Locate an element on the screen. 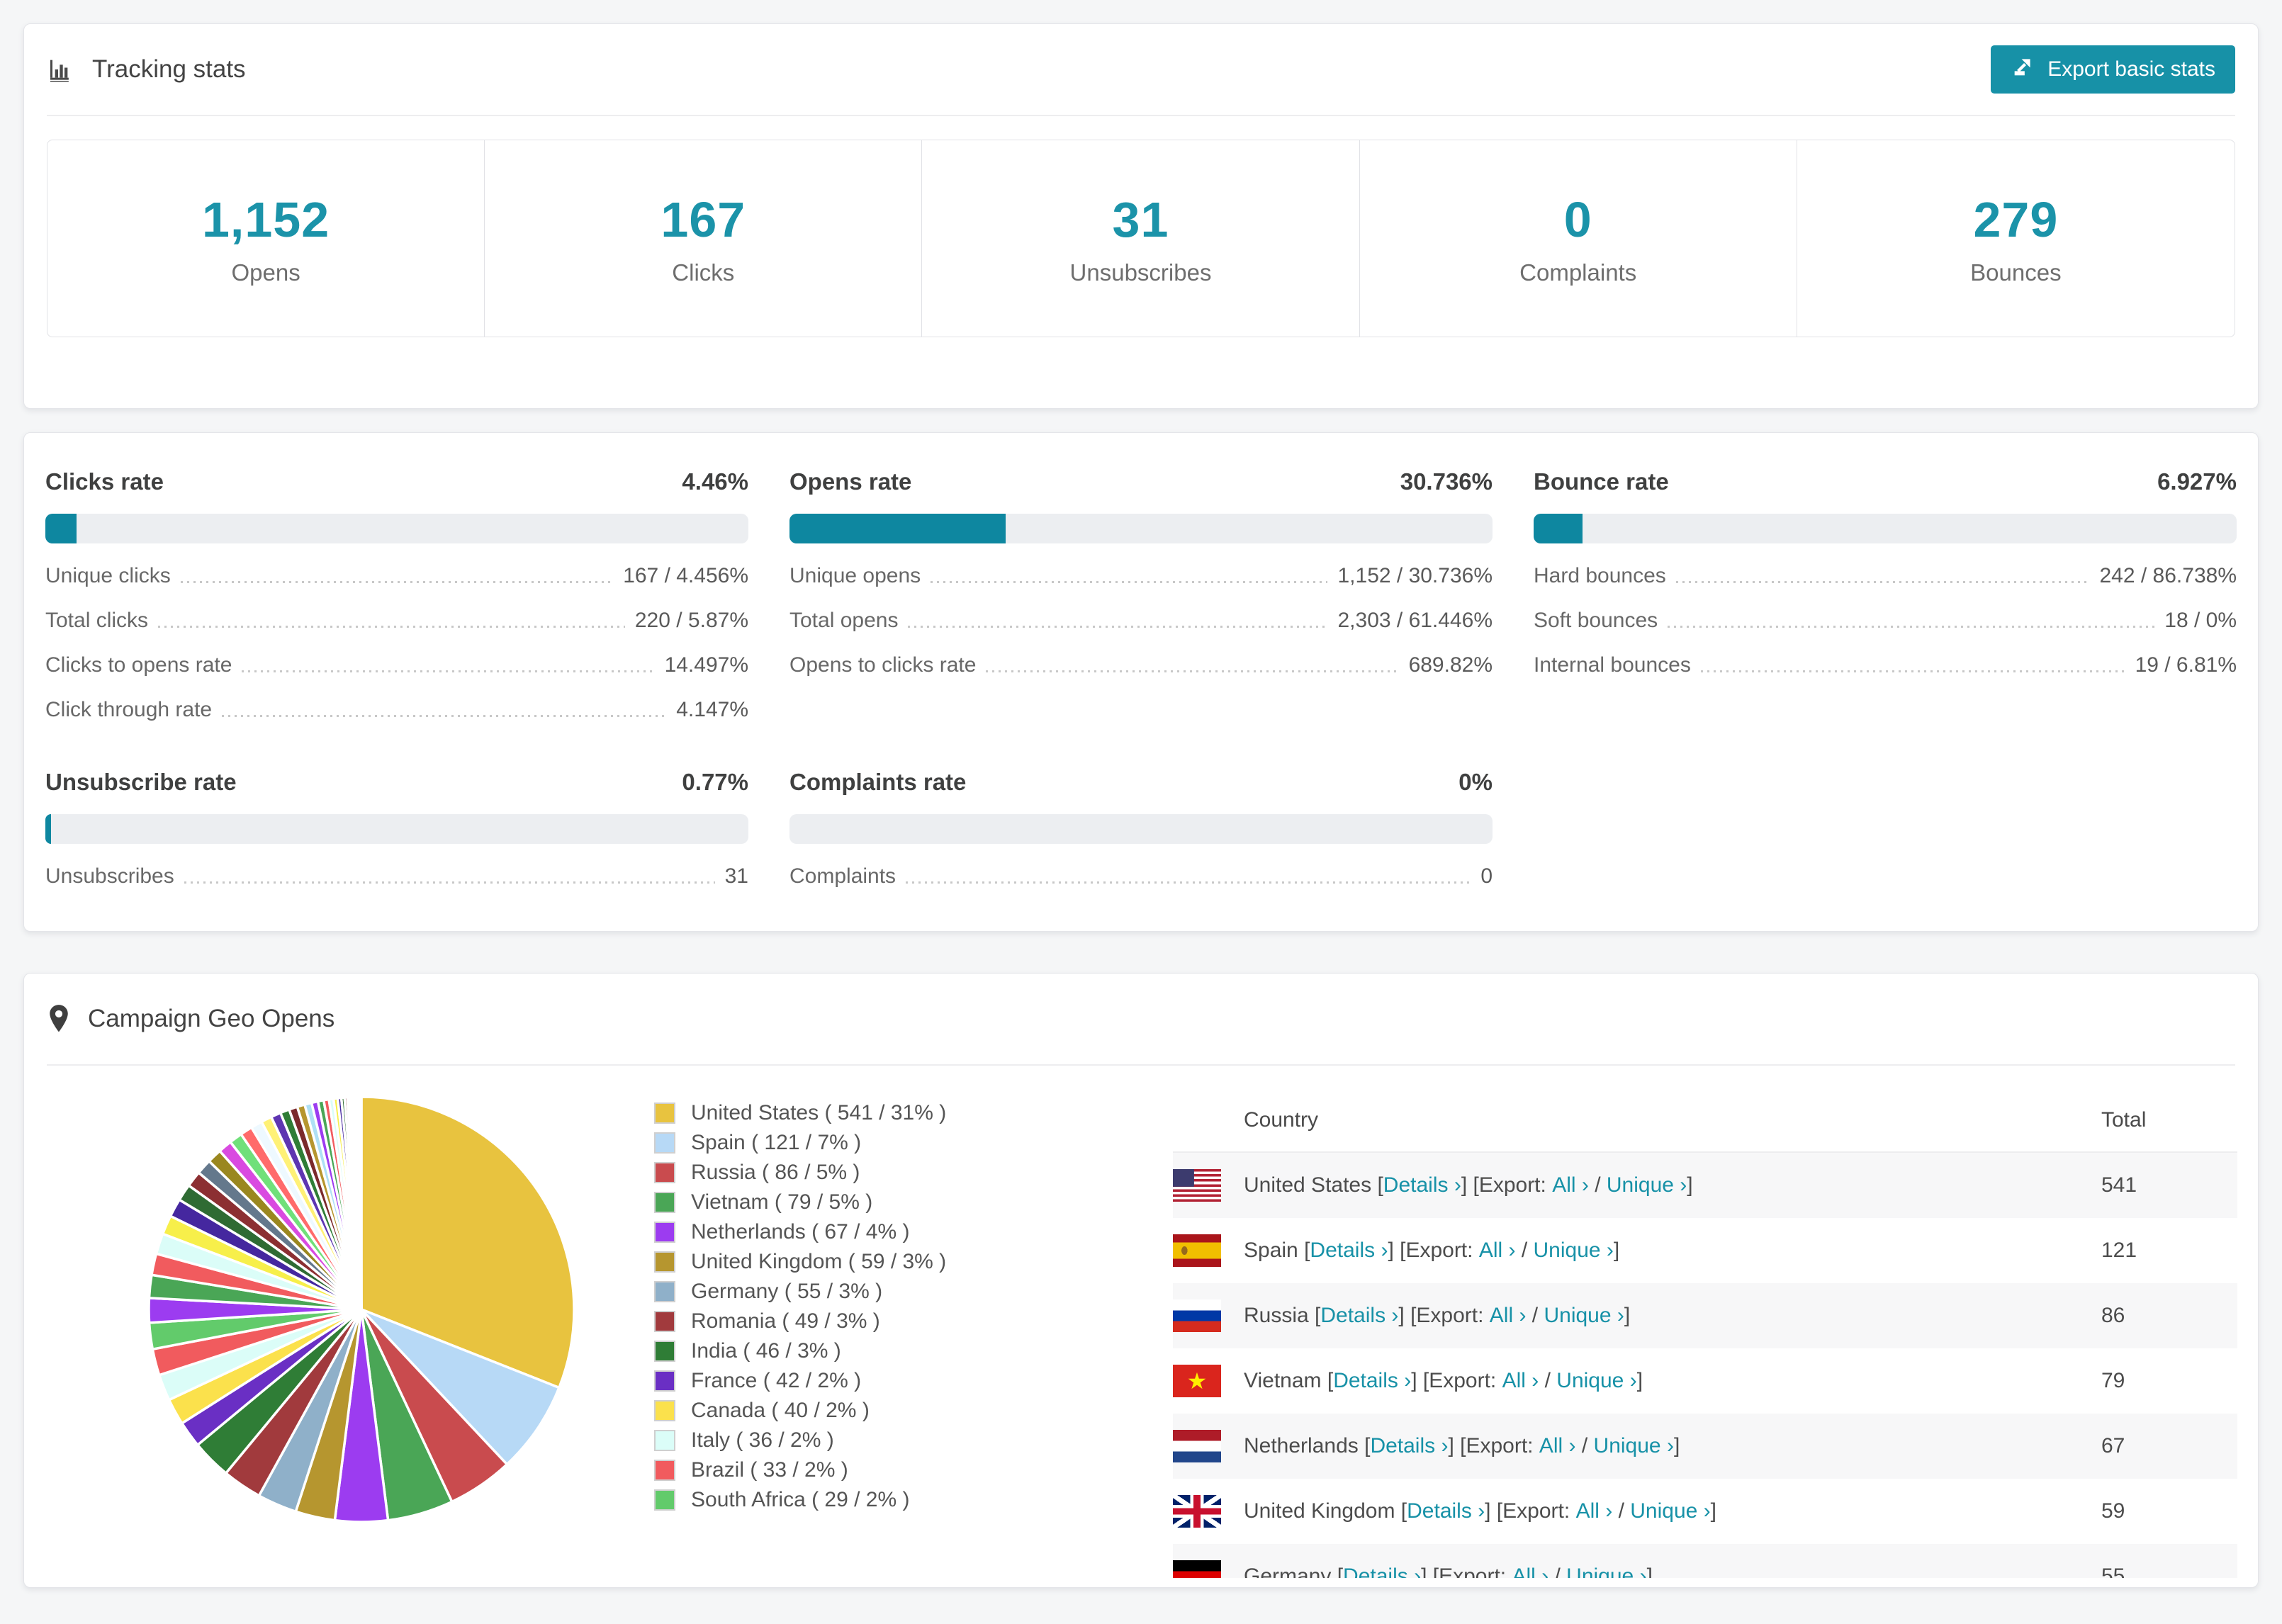 The image size is (2282, 1624). rate-title: Complaints rate is located at coordinates (878, 782).